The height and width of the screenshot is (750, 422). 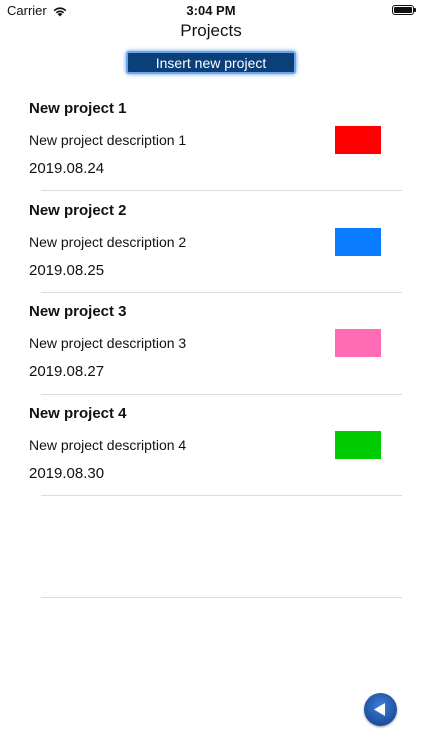 What do you see at coordinates (108, 140) in the screenshot?
I see `project-description: New project description 1` at bounding box center [108, 140].